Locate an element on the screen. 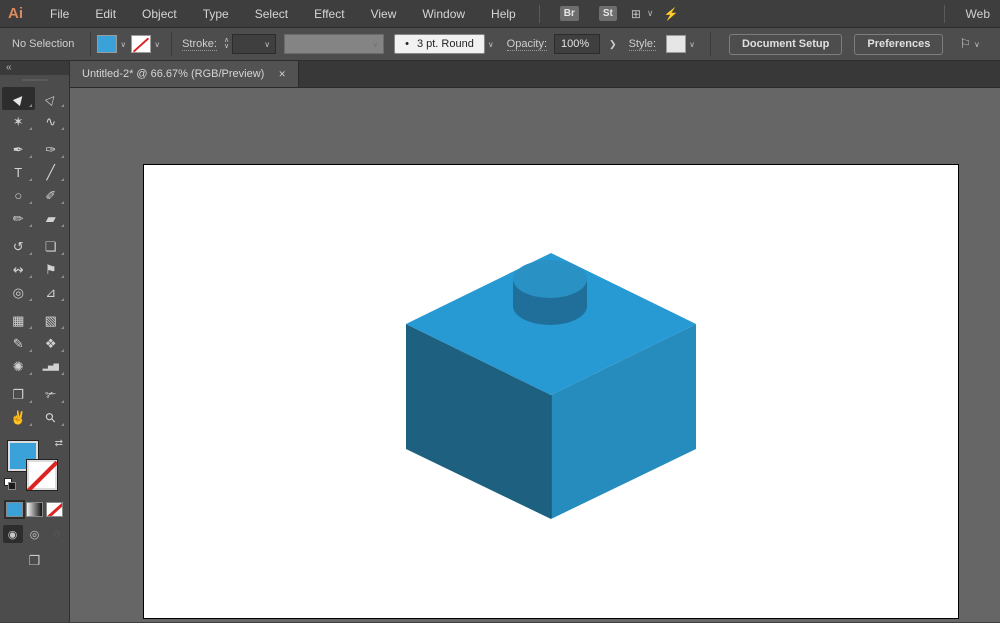 The image size is (1000, 623). width-profile-chevron-icon: ∨ is located at coordinates (375, 44).